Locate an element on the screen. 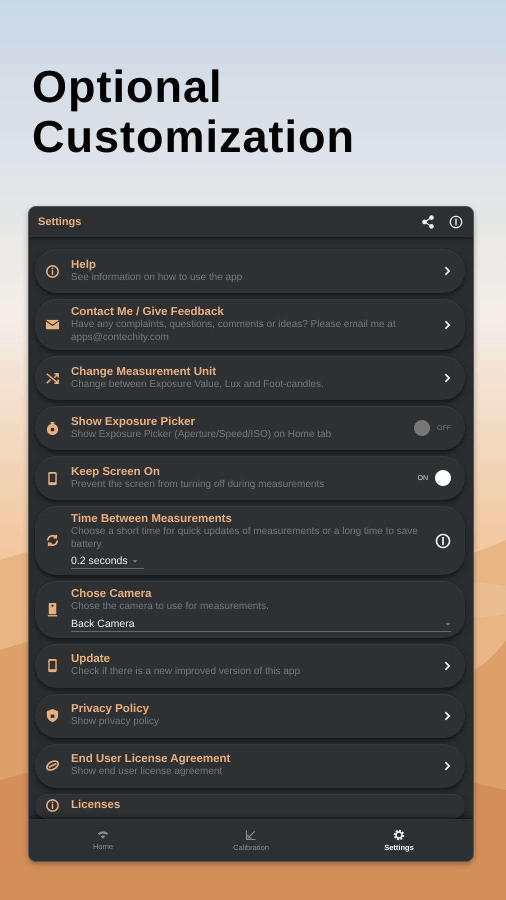 This screenshot has height=900, width=506. shield-icon is located at coordinates (52, 715).